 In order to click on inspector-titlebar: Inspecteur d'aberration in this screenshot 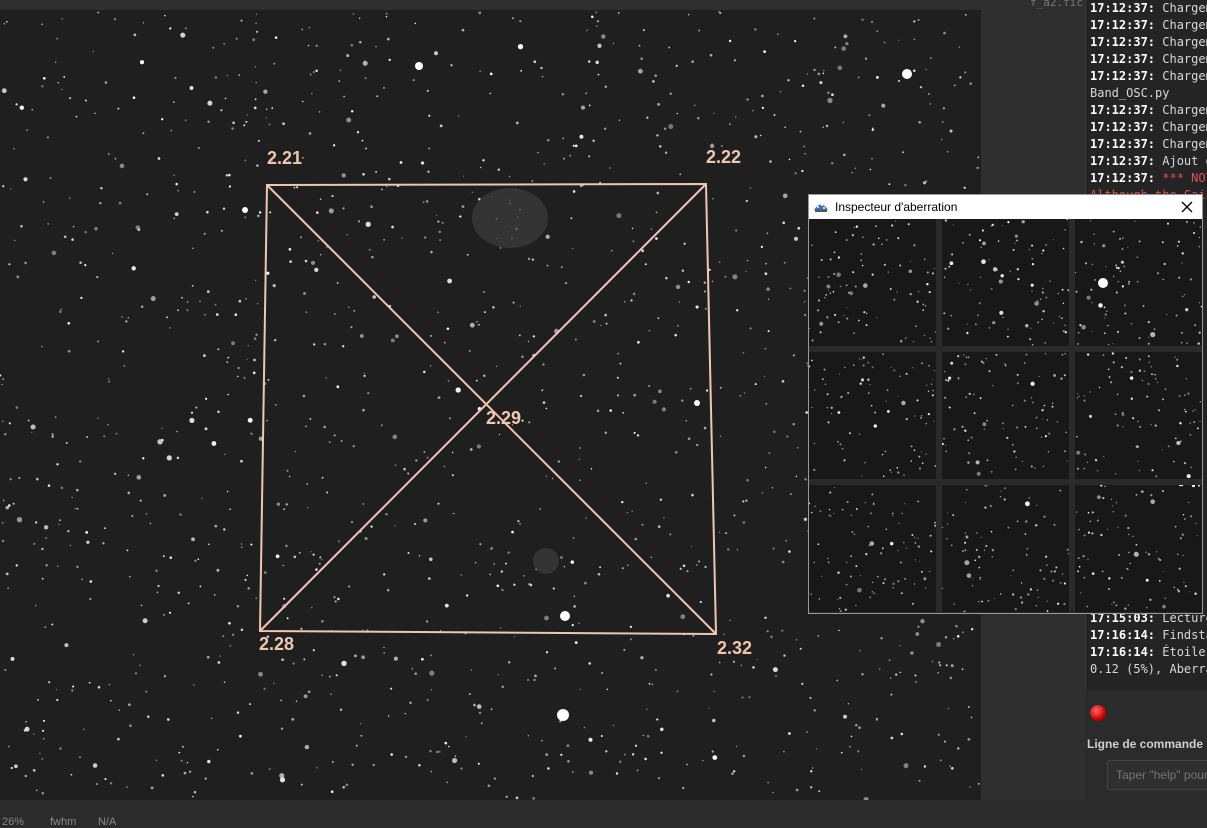, I will do `click(1005, 207)`.